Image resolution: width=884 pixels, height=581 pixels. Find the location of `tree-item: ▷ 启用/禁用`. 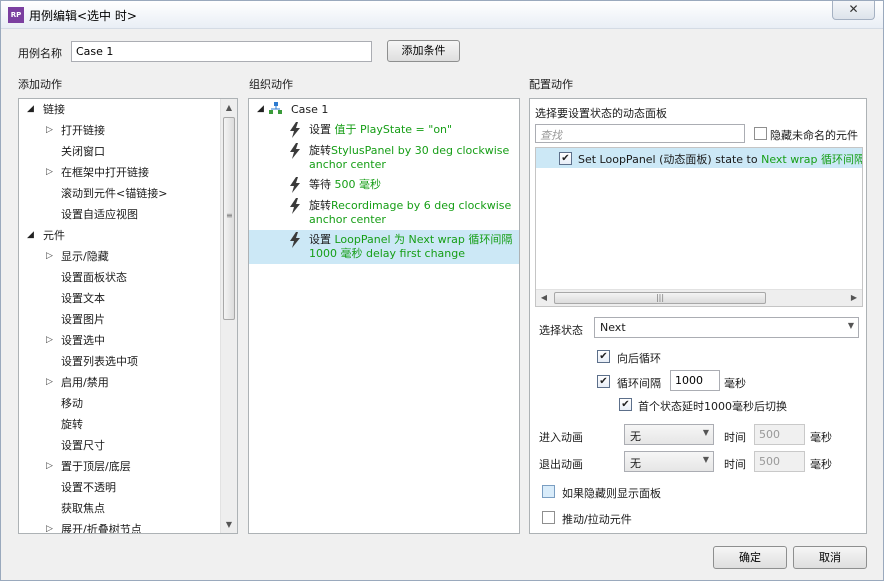

tree-item: ▷ 启用/禁用 is located at coordinates (119, 382).